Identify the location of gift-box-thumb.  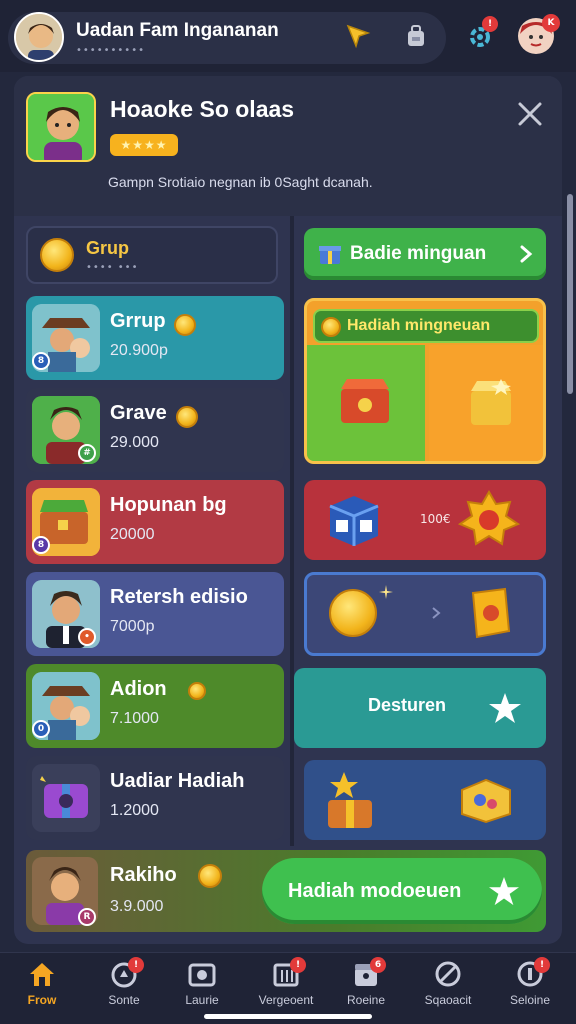
(66, 798).